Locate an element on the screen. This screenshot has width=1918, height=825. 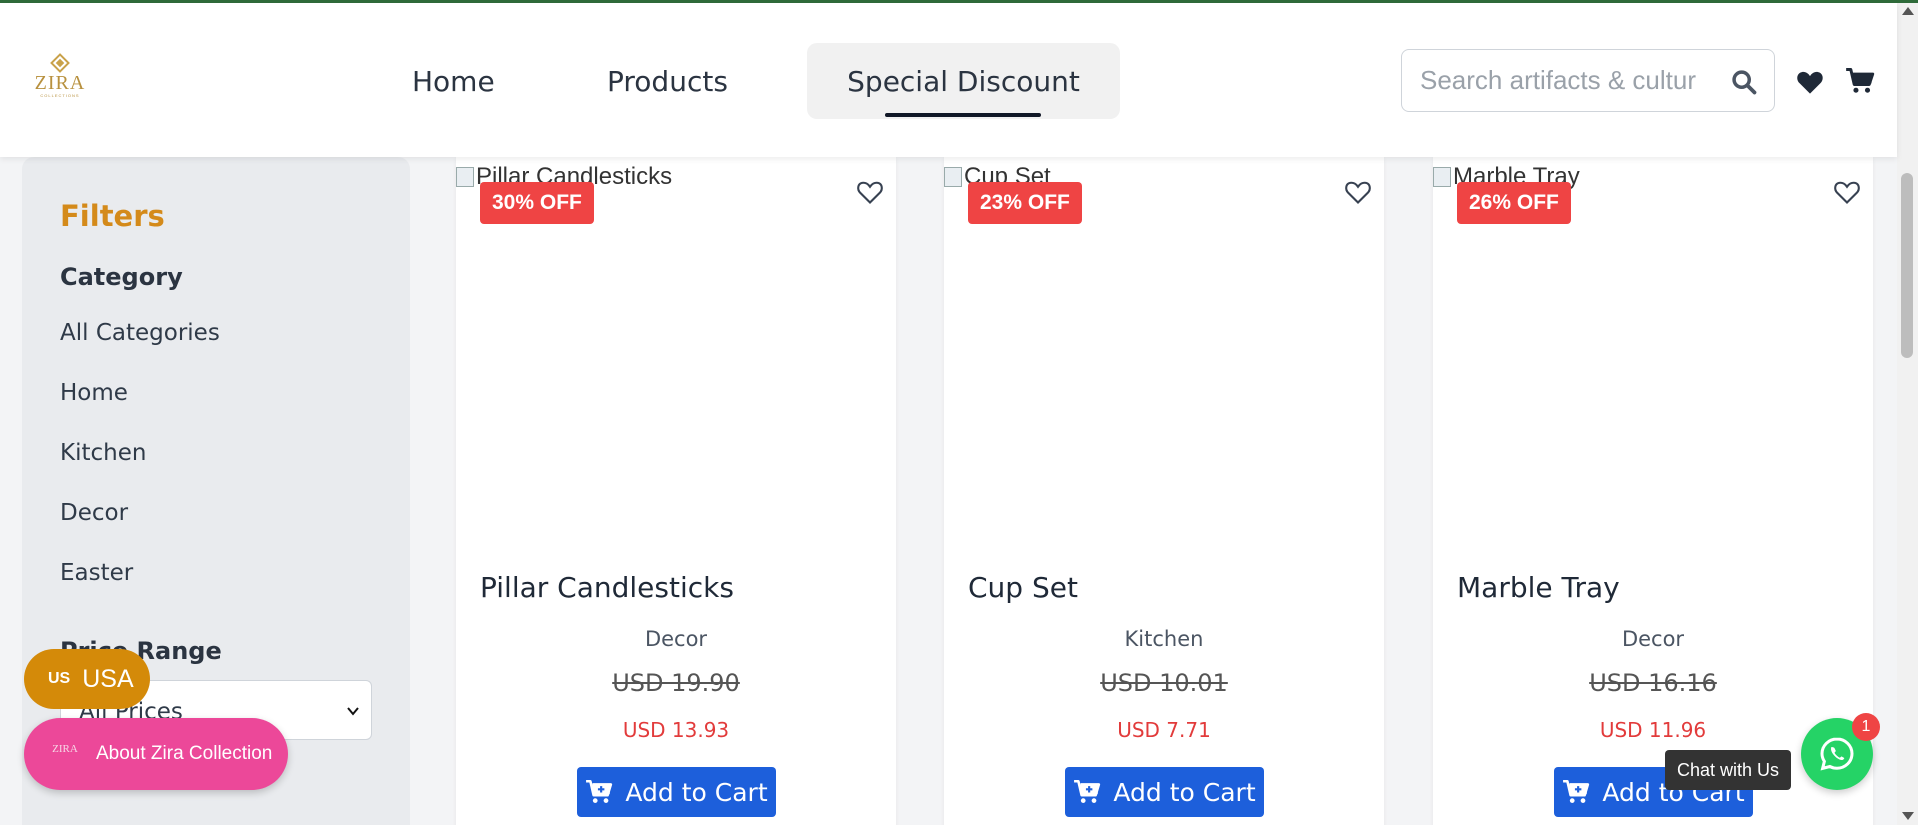
nav-special-label: Special Discount is located at coordinates (963, 81).